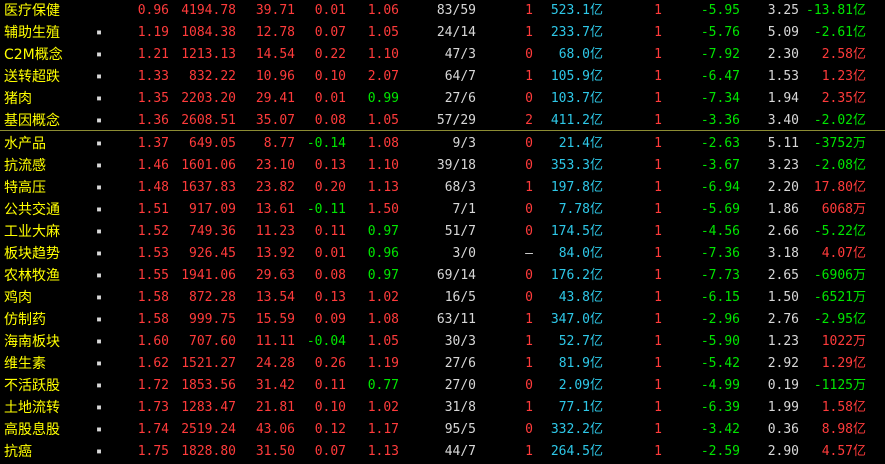  Describe the element at coordinates (330, 76) in the screenshot. I see `speed: 0.10` at that location.